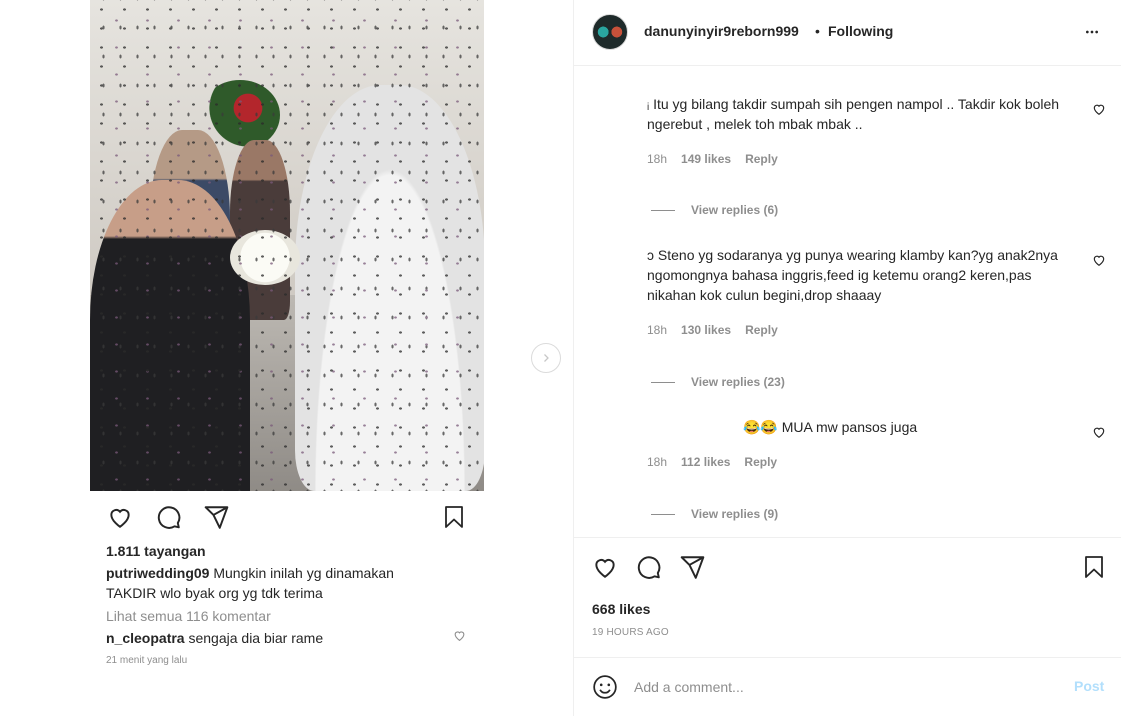 This screenshot has width=1121, height=716. I want to click on view-replies-label: View replies (6), so click(735, 210).